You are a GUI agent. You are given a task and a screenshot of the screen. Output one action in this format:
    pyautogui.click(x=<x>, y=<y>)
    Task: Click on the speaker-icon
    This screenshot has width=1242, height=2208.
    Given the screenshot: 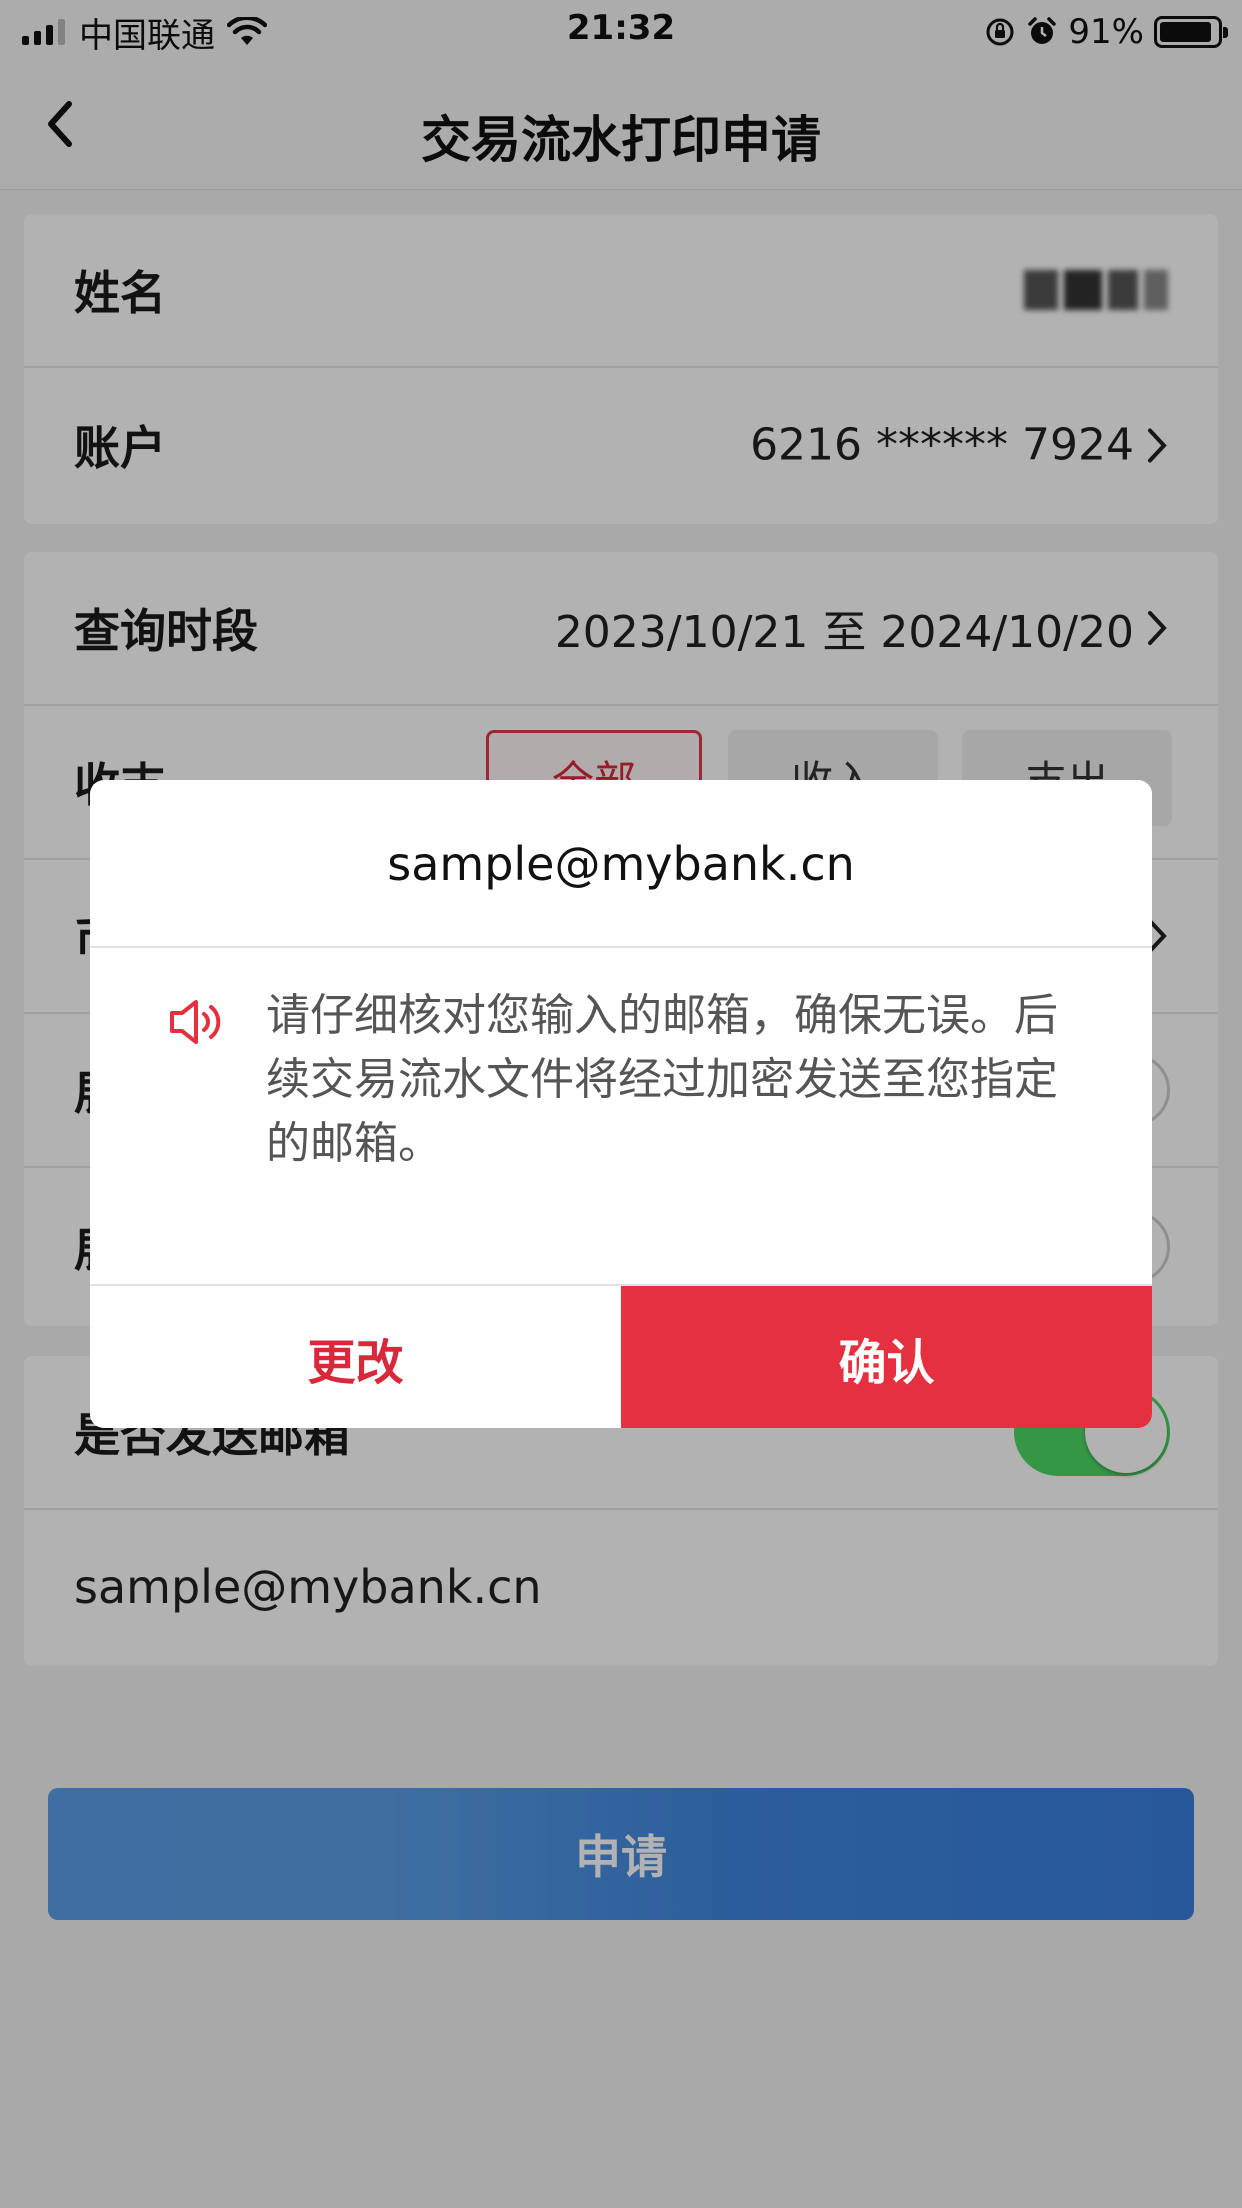 What is the action you would take?
    pyautogui.click(x=195, y=1022)
    